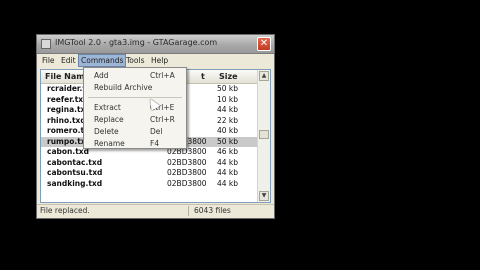 The width and height of the screenshot is (480, 270). What do you see at coordinates (150, 163) in the screenshot?
I see `table-row: cabontac.txd 02BD3800 44 kb` at bounding box center [150, 163].